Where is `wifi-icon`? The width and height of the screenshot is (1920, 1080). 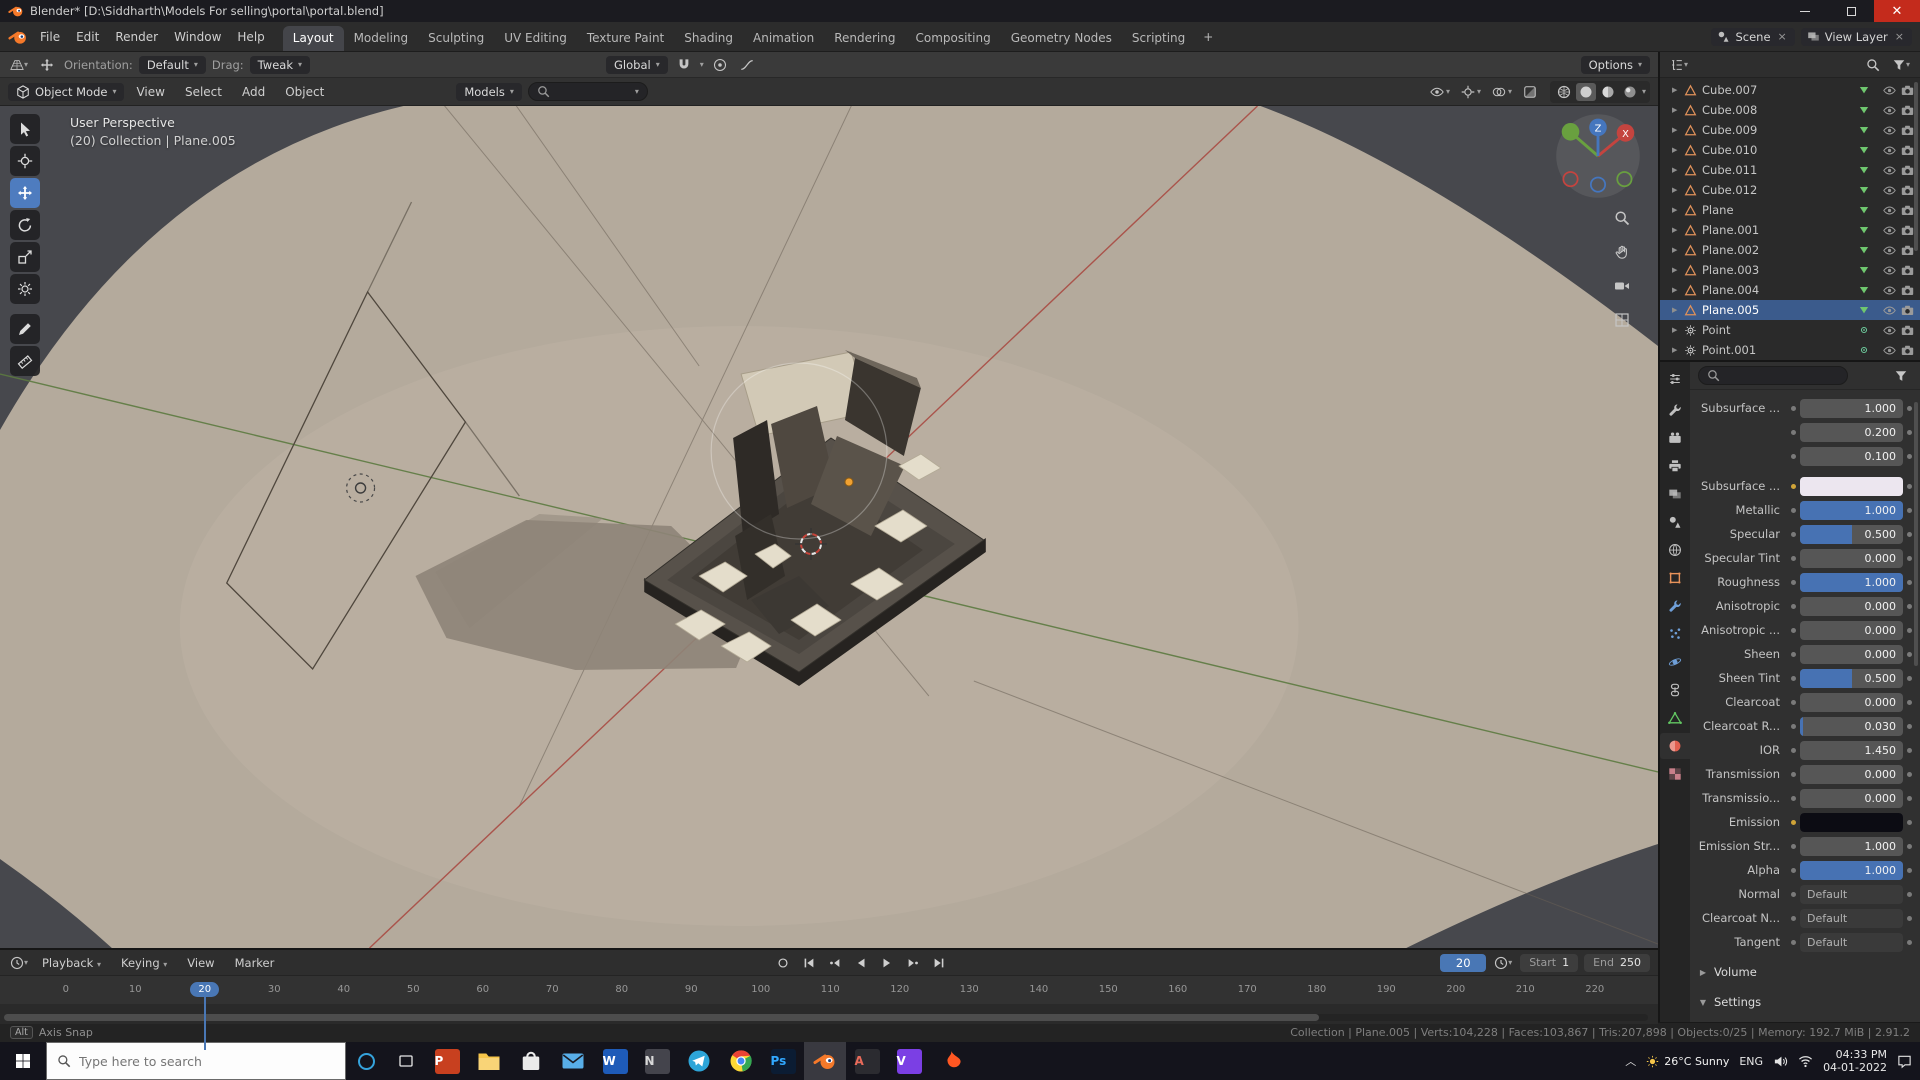
wifi-icon is located at coordinates (1805, 1061).